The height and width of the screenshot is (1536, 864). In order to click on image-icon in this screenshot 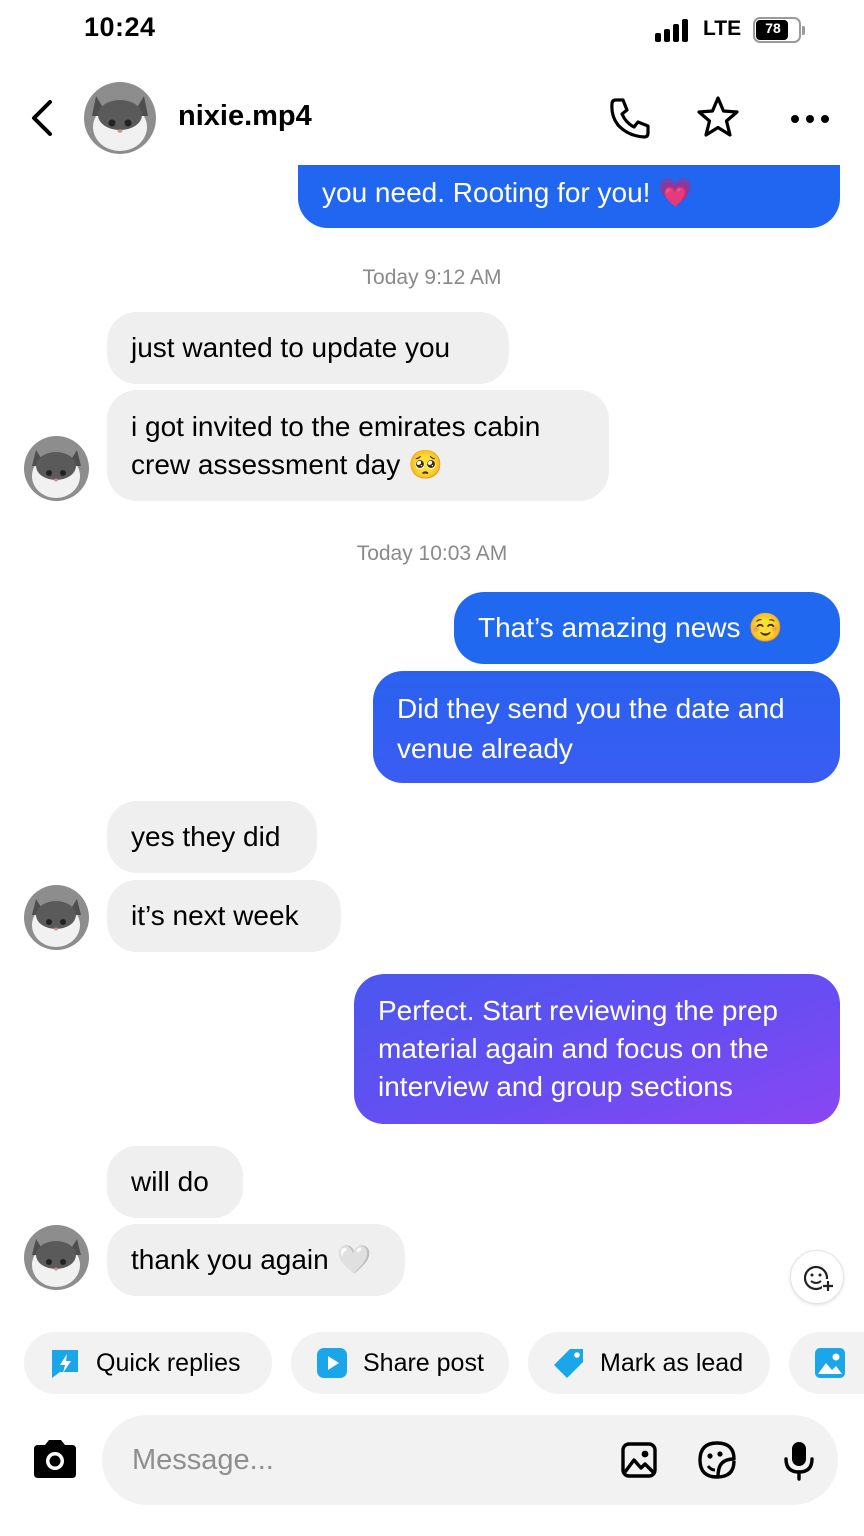, I will do `click(830, 1363)`.